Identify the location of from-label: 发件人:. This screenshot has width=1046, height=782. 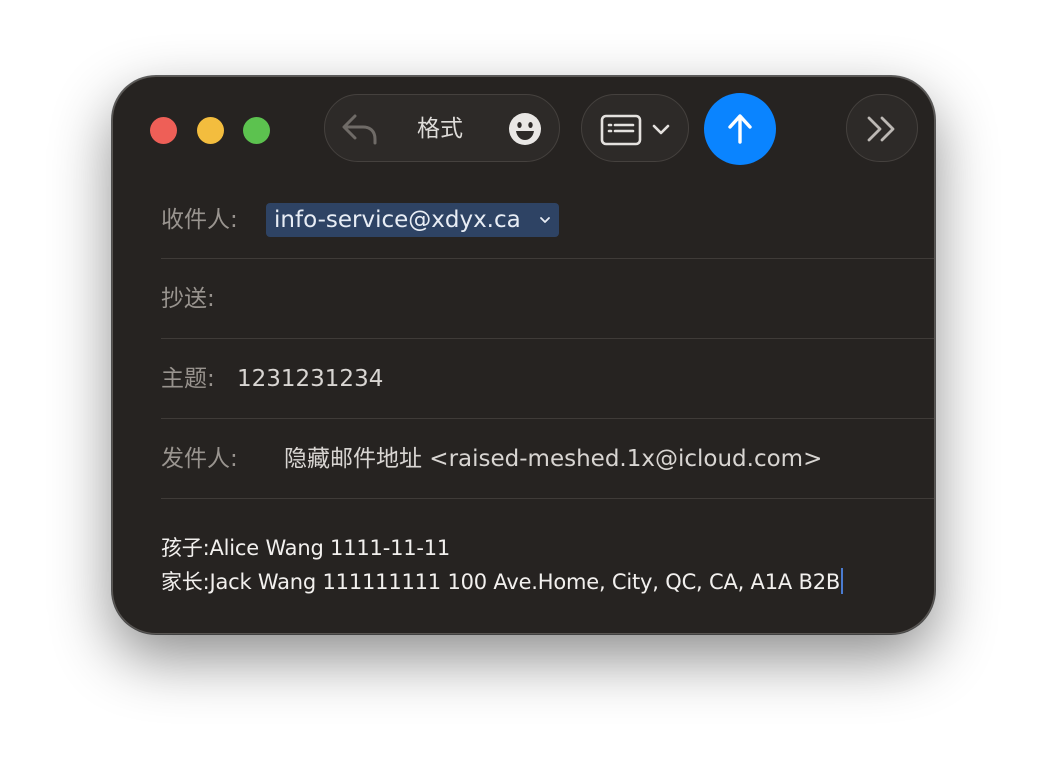
(199, 459).